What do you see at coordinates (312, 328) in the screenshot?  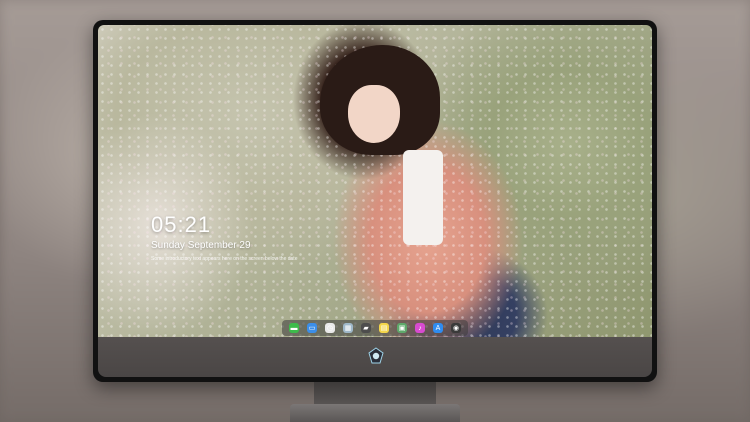 I see `finder-icon: ▭` at bounding box center [312, 328].